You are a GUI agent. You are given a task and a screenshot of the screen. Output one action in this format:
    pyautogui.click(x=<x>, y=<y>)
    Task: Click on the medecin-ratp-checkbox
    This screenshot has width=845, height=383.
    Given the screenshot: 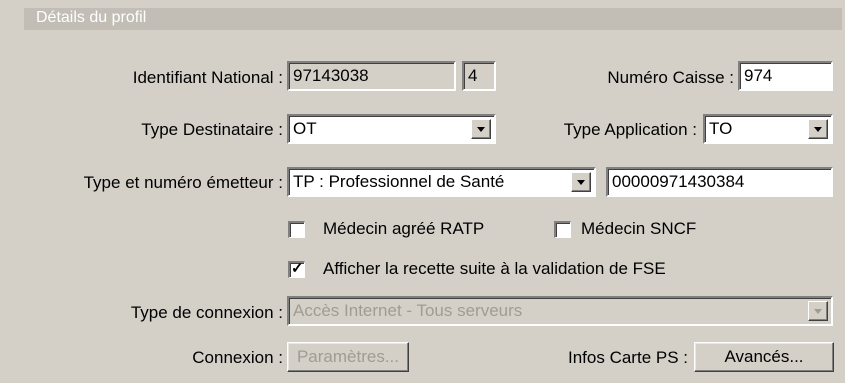 What is the action you would take?
    pyautogui.click(x=296, y=229)
    